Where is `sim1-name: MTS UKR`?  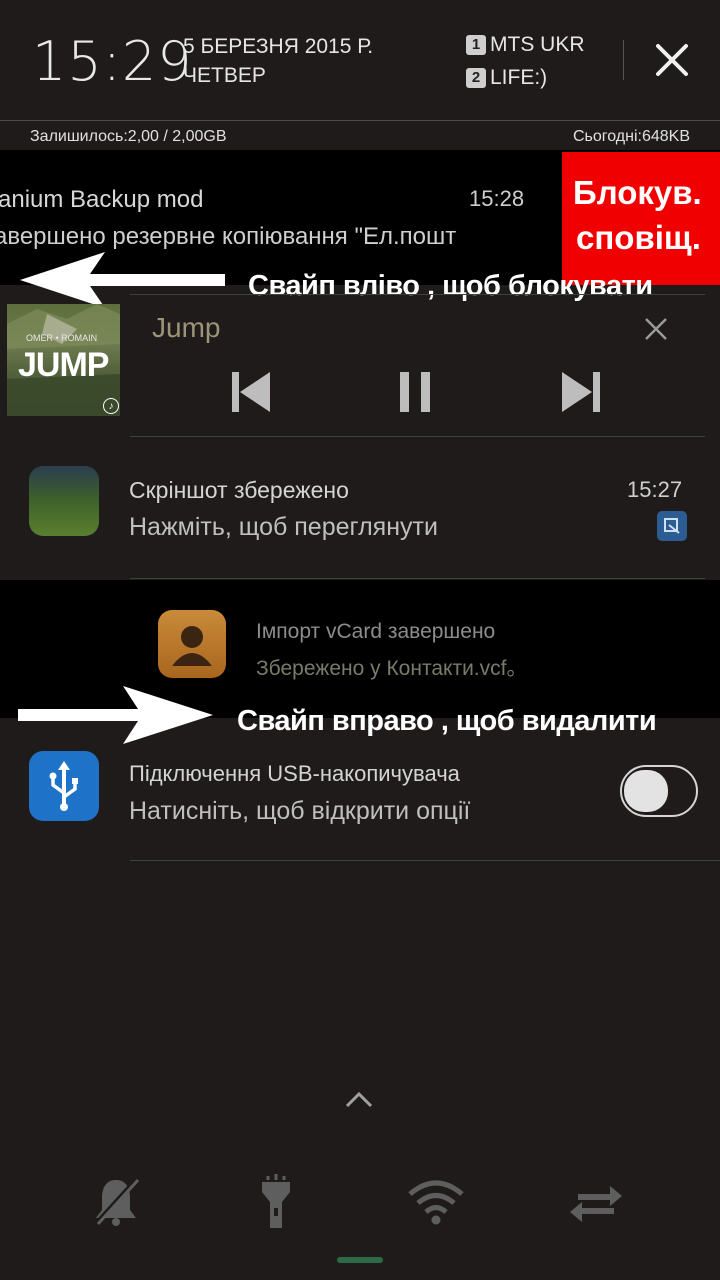 sim1-name: MTS UKR is located at coordinates (537, 44).